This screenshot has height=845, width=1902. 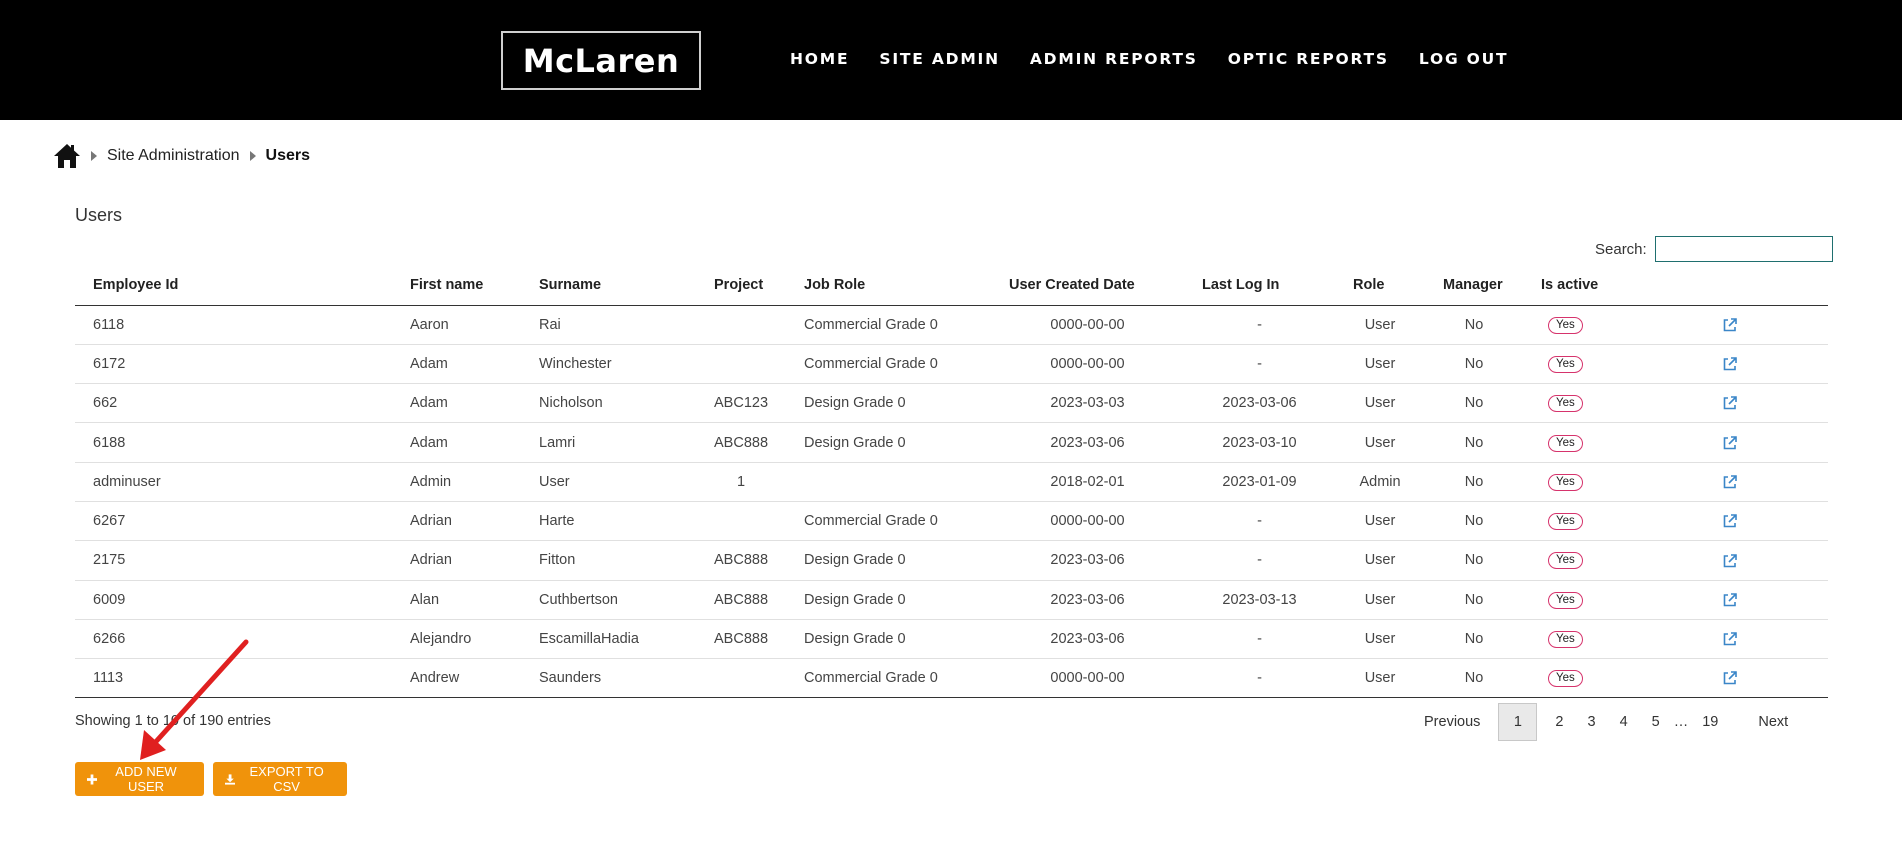 I want to click on pagination-page-1: 1, so click(x=1518, y=722).